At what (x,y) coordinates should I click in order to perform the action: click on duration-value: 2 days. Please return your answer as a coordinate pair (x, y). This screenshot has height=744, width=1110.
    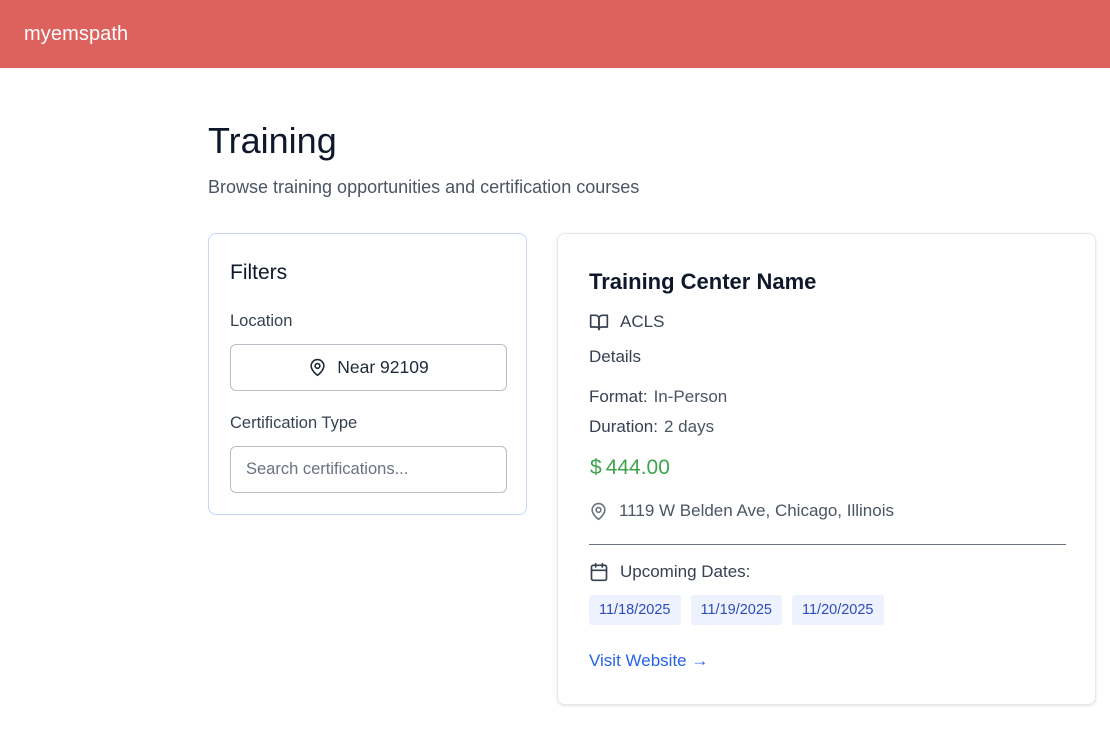
    Looking at the image, I should click on (689, 426).